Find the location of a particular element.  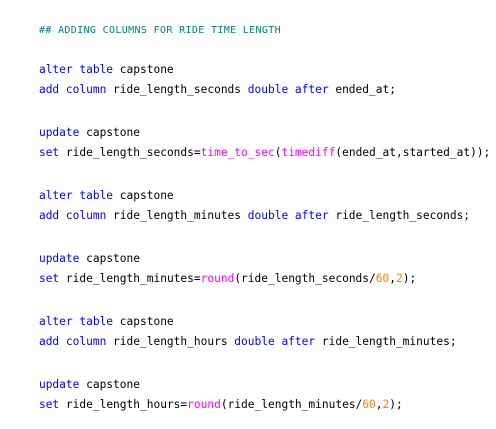

sql-identifier: ride_length_seconds is located at coordinates (177, 89).